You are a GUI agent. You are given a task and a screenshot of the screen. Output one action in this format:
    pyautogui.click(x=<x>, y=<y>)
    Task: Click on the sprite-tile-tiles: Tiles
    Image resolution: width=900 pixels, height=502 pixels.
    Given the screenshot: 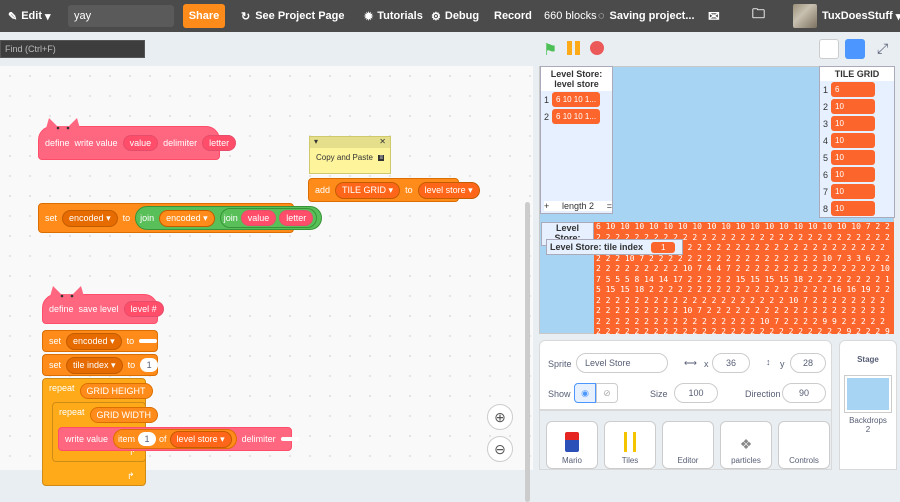 What is the action you would take?
    pyautogui.click(x=630, y=445)
    